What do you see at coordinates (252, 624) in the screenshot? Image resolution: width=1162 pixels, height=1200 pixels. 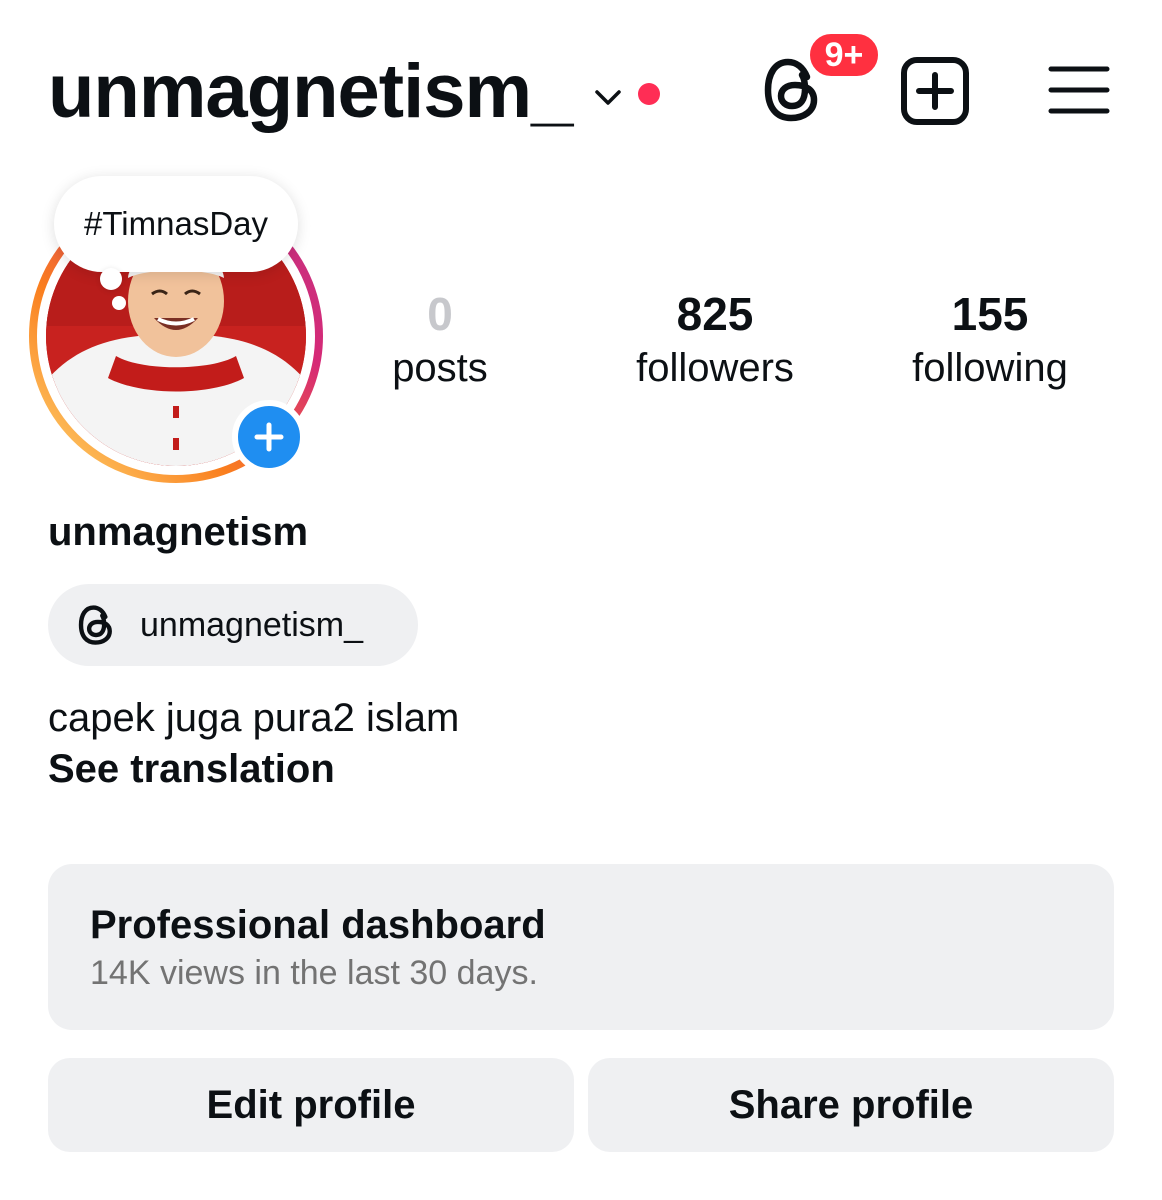 I see `threads-handle: unmagnetism_` at bounding box center [252, 624].